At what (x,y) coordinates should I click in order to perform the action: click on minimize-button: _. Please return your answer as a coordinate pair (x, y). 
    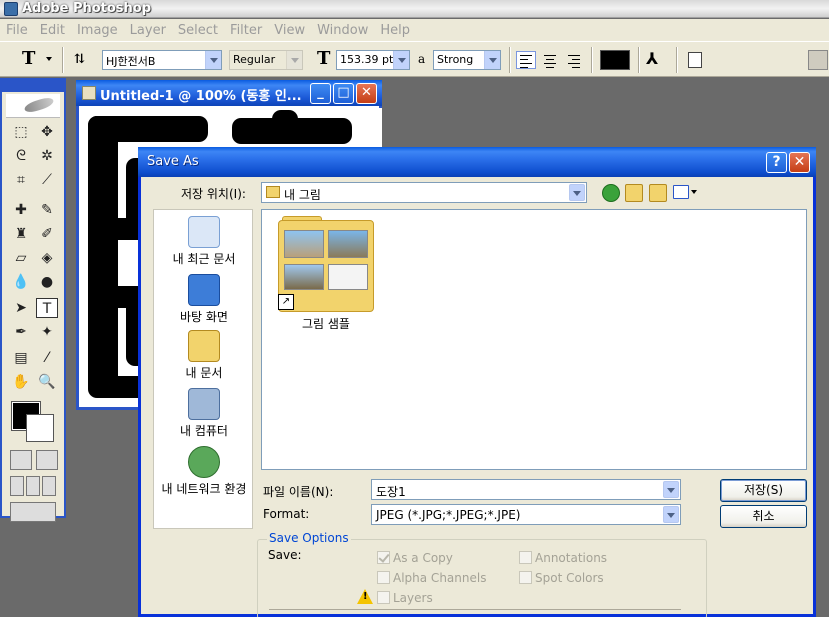
    Looking at the image, I should click on (320, 93).